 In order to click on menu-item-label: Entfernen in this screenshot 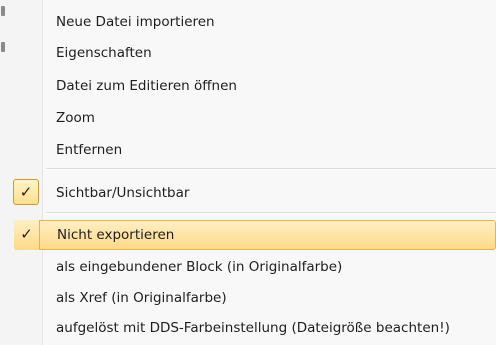, I will do `click(89, 150)`.